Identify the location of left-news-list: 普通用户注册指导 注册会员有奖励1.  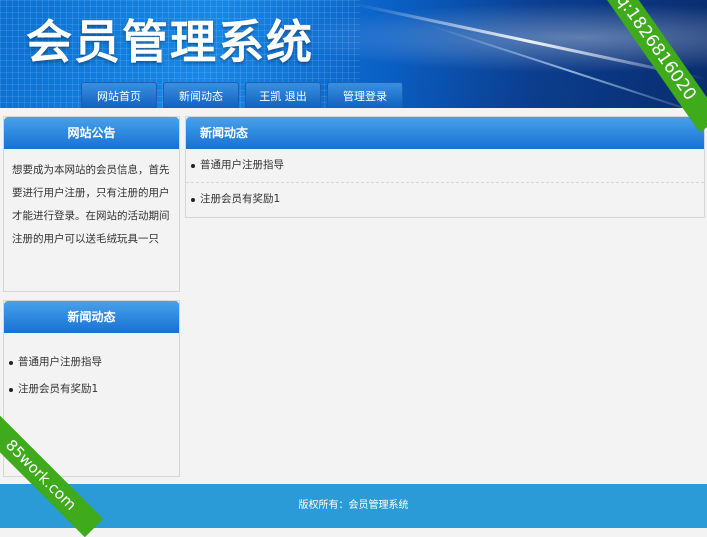
(91, 376).